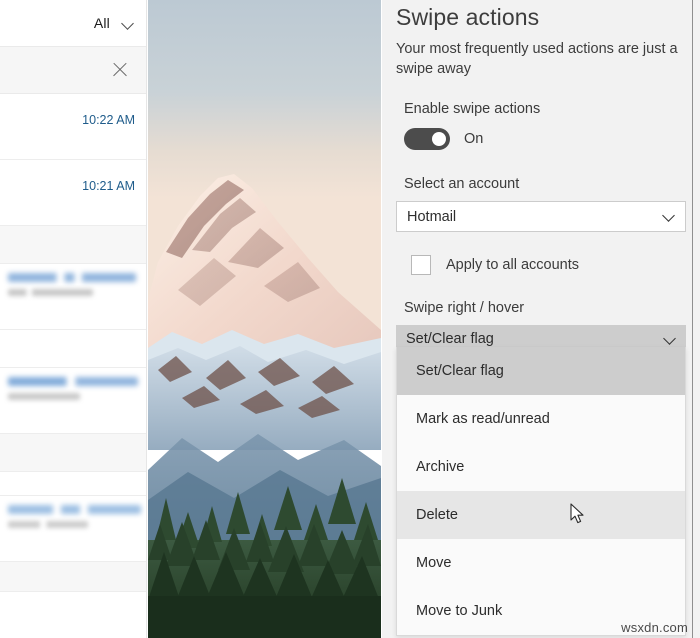 This screenshot has width=700, height=638. I want to click on enable-swipe-toggle-row: On, so click(545, 139).